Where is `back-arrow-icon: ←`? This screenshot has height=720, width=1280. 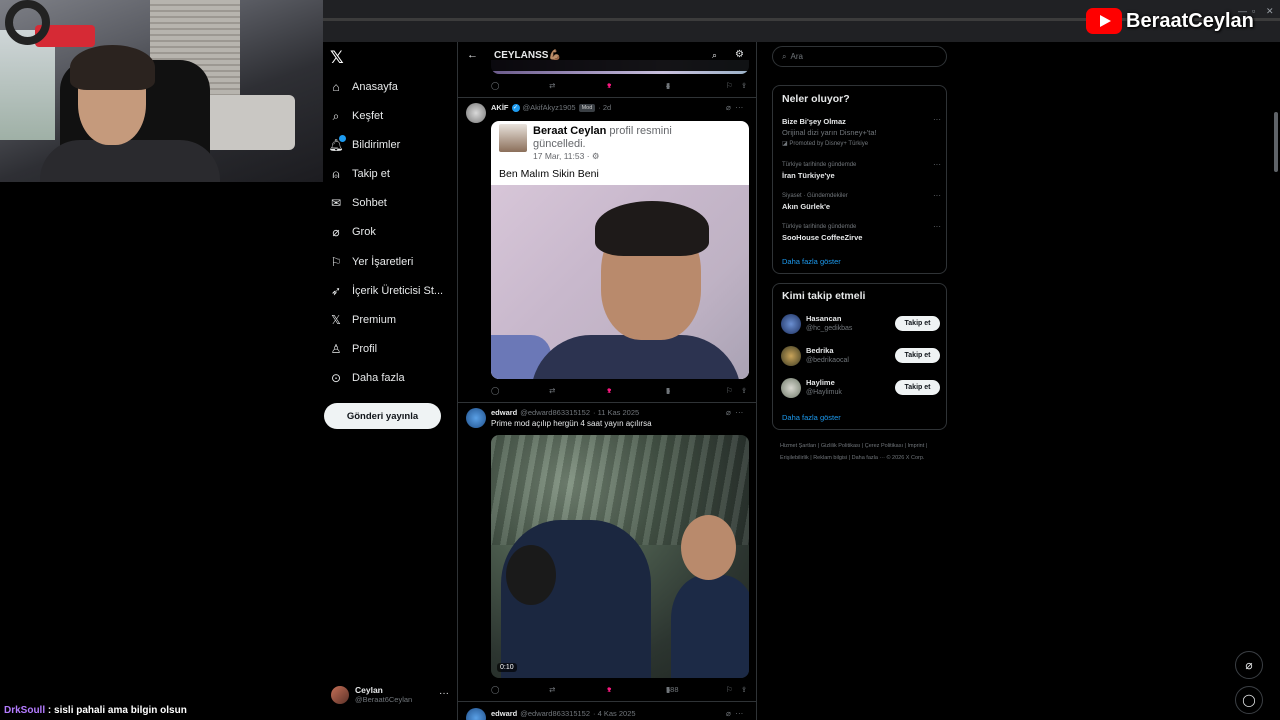
back-arrow-icon: ← is located at coordinates (472, 55).